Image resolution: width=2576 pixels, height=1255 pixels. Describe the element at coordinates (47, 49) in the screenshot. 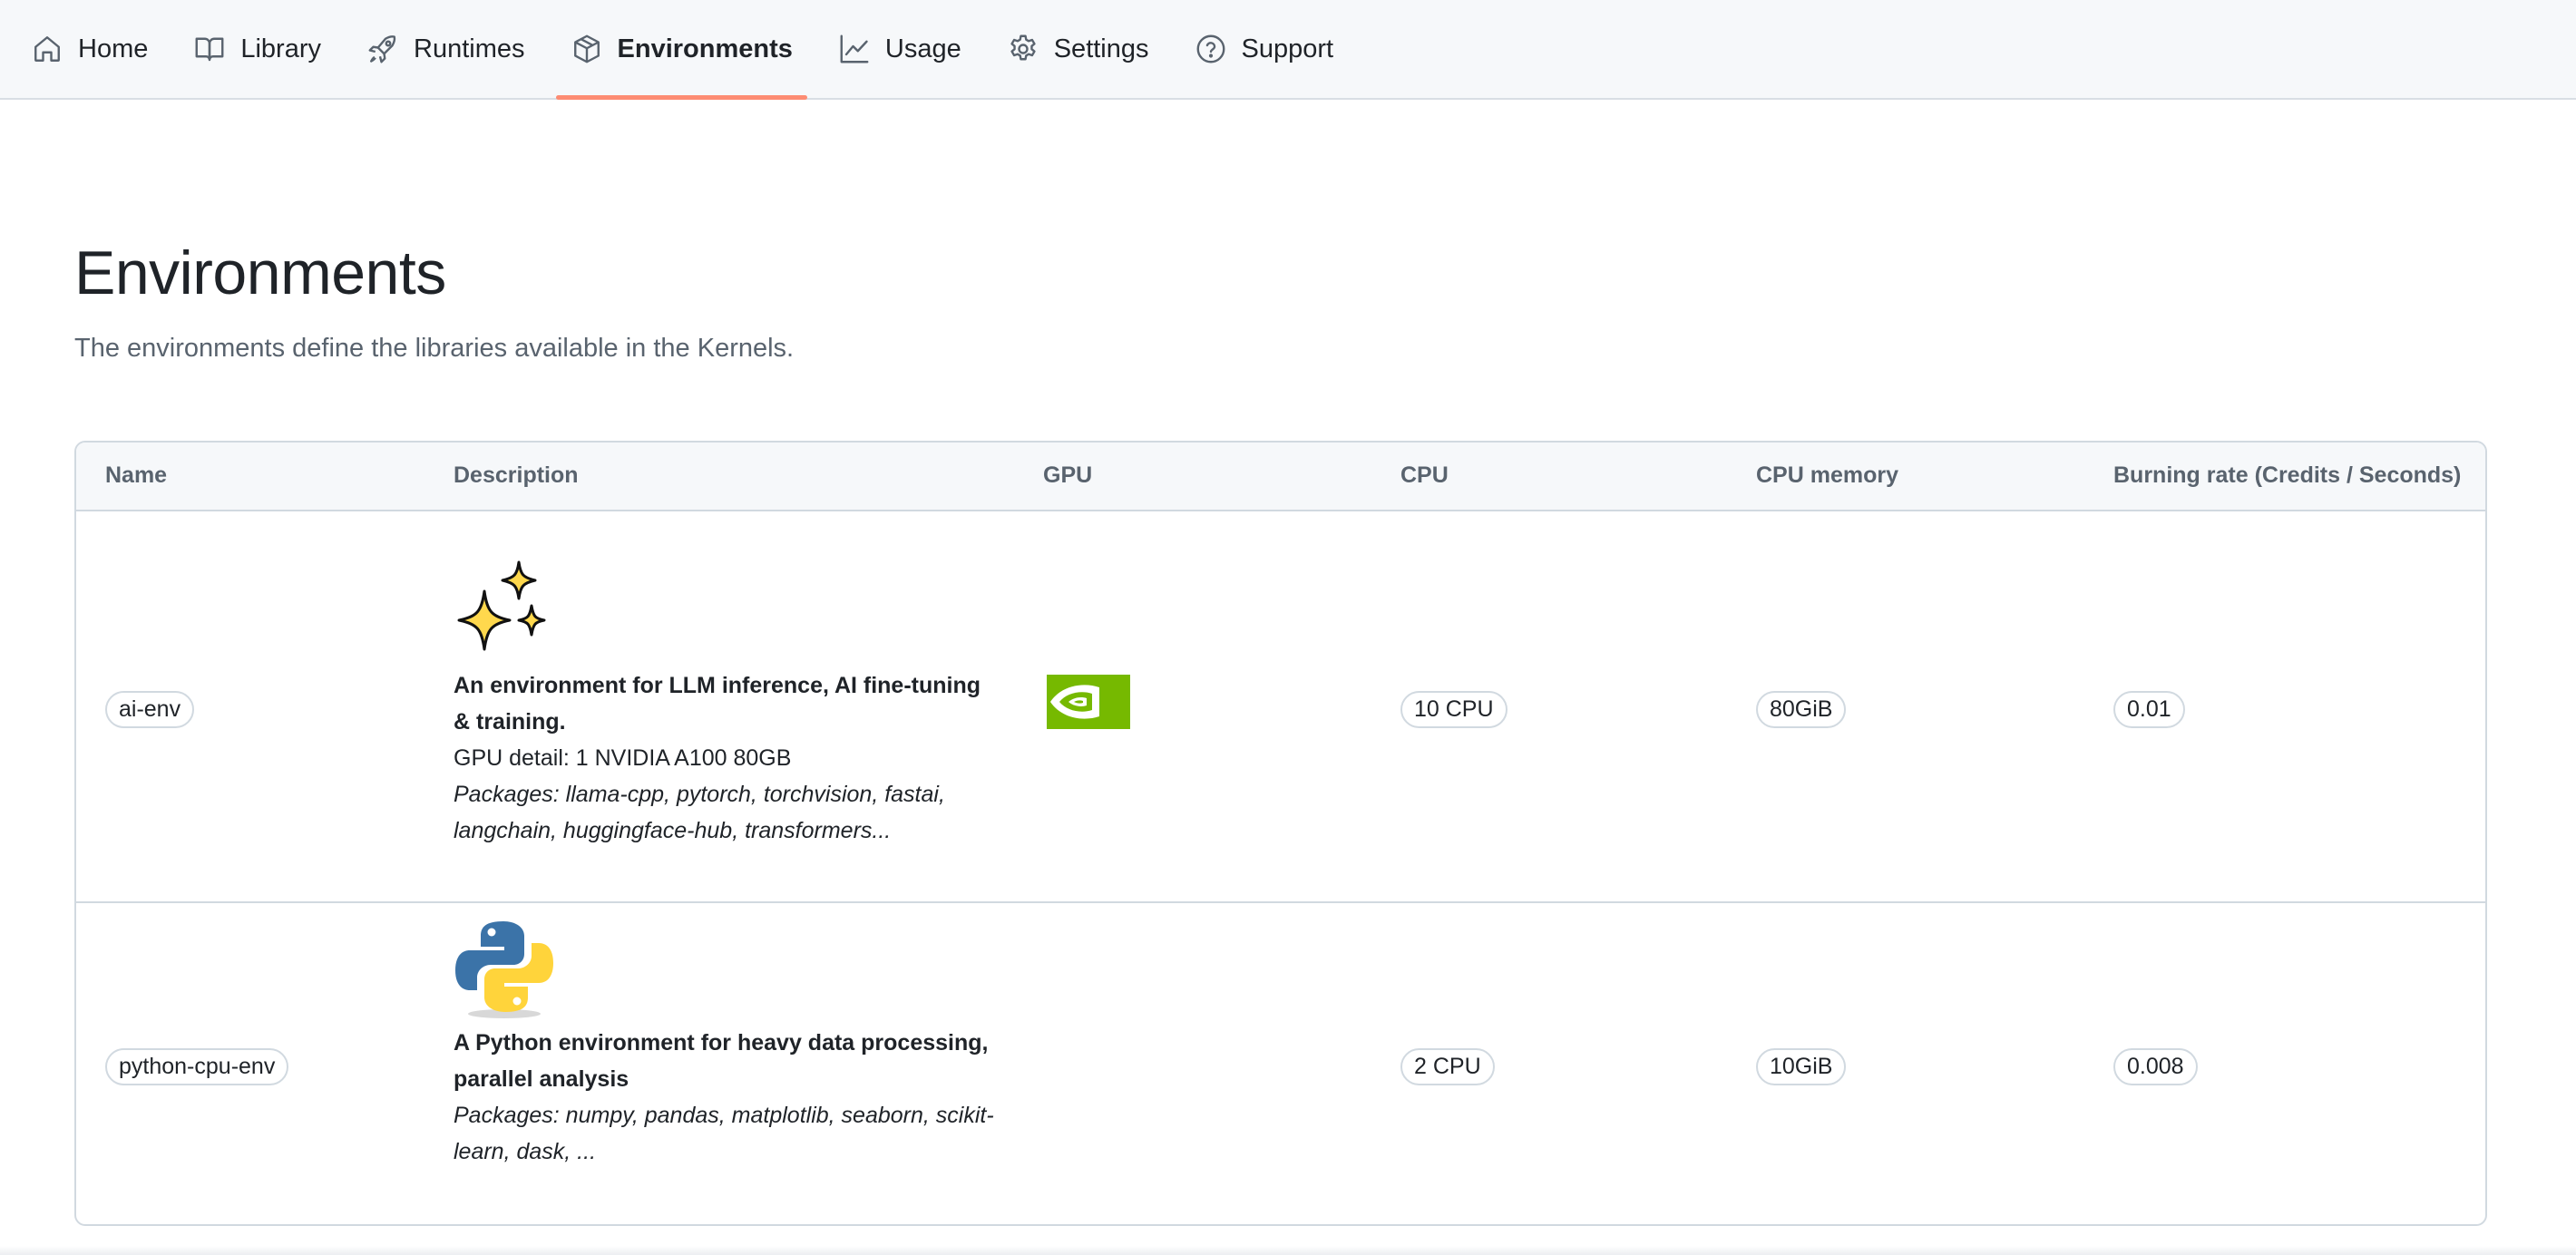

I see `home-icon` at that location.